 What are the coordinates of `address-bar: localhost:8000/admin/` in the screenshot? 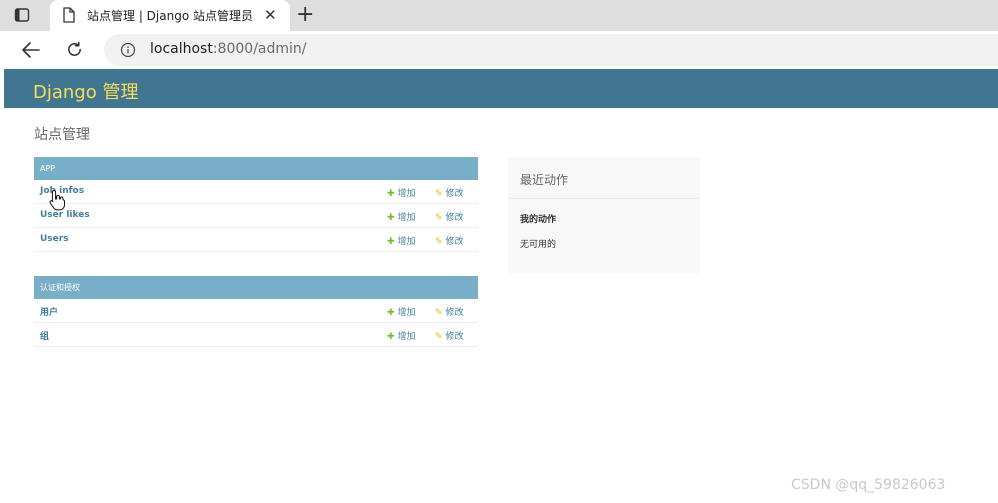 It's located at (551, 50).